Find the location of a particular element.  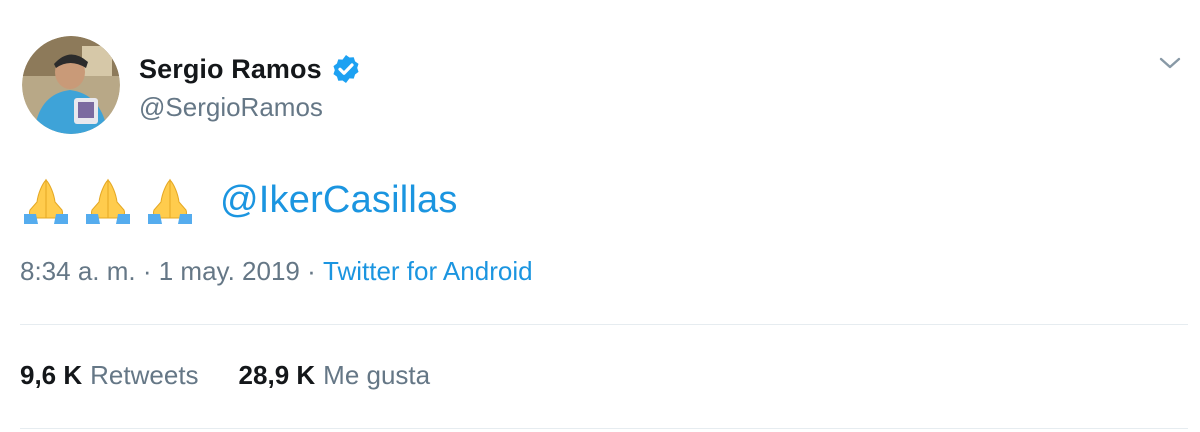

mention-link: @IkerCasillas is located at coordinates (339, 200).